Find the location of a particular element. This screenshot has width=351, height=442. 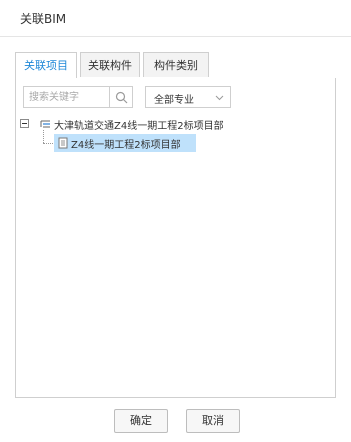

tree-node-selected: Z4线一期工程2标项目部 is located at coordinates (125, 143).